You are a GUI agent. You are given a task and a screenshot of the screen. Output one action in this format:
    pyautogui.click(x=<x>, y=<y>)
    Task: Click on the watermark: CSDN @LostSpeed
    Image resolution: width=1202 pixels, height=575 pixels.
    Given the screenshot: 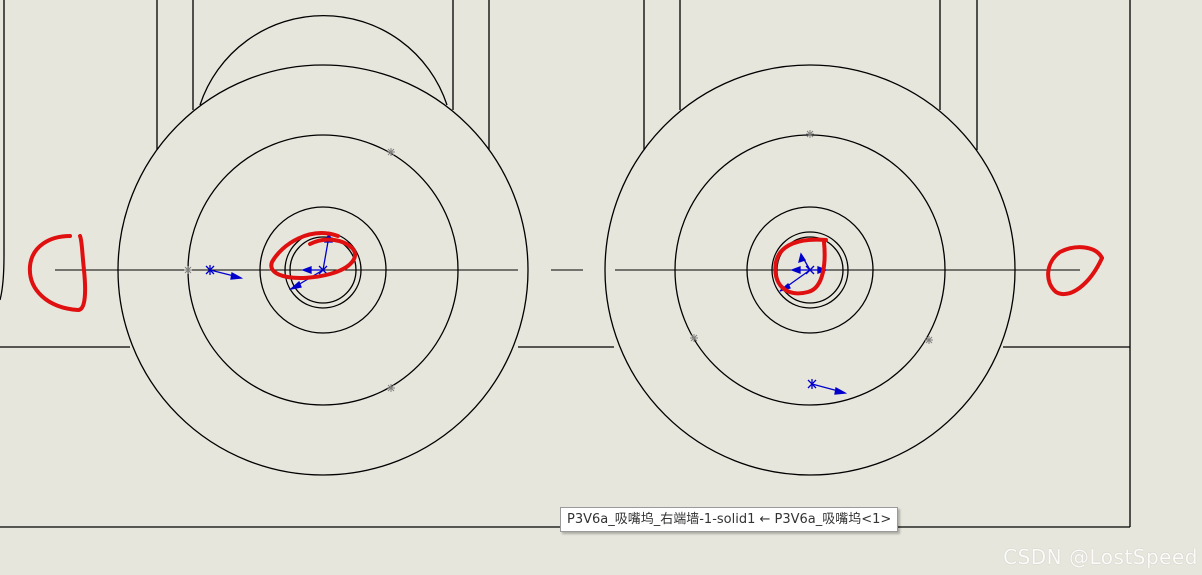 What is the action you would take?
    pyautogui.click(x=1100, y=557)
    